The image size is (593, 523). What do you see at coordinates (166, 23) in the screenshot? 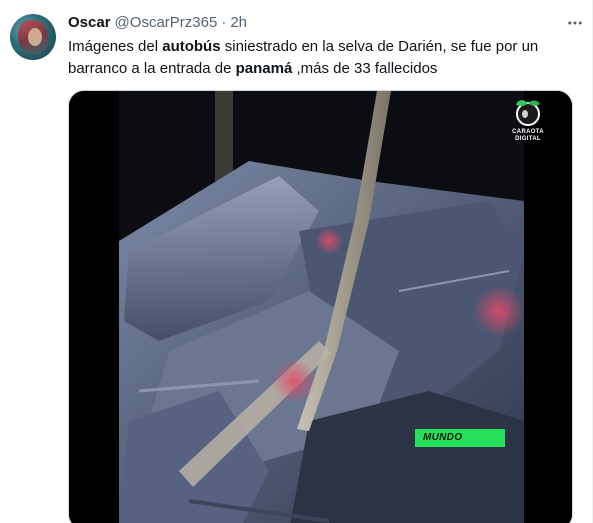
I see `author-handle: @OscarPrz365` at bounding box center [166, 23].